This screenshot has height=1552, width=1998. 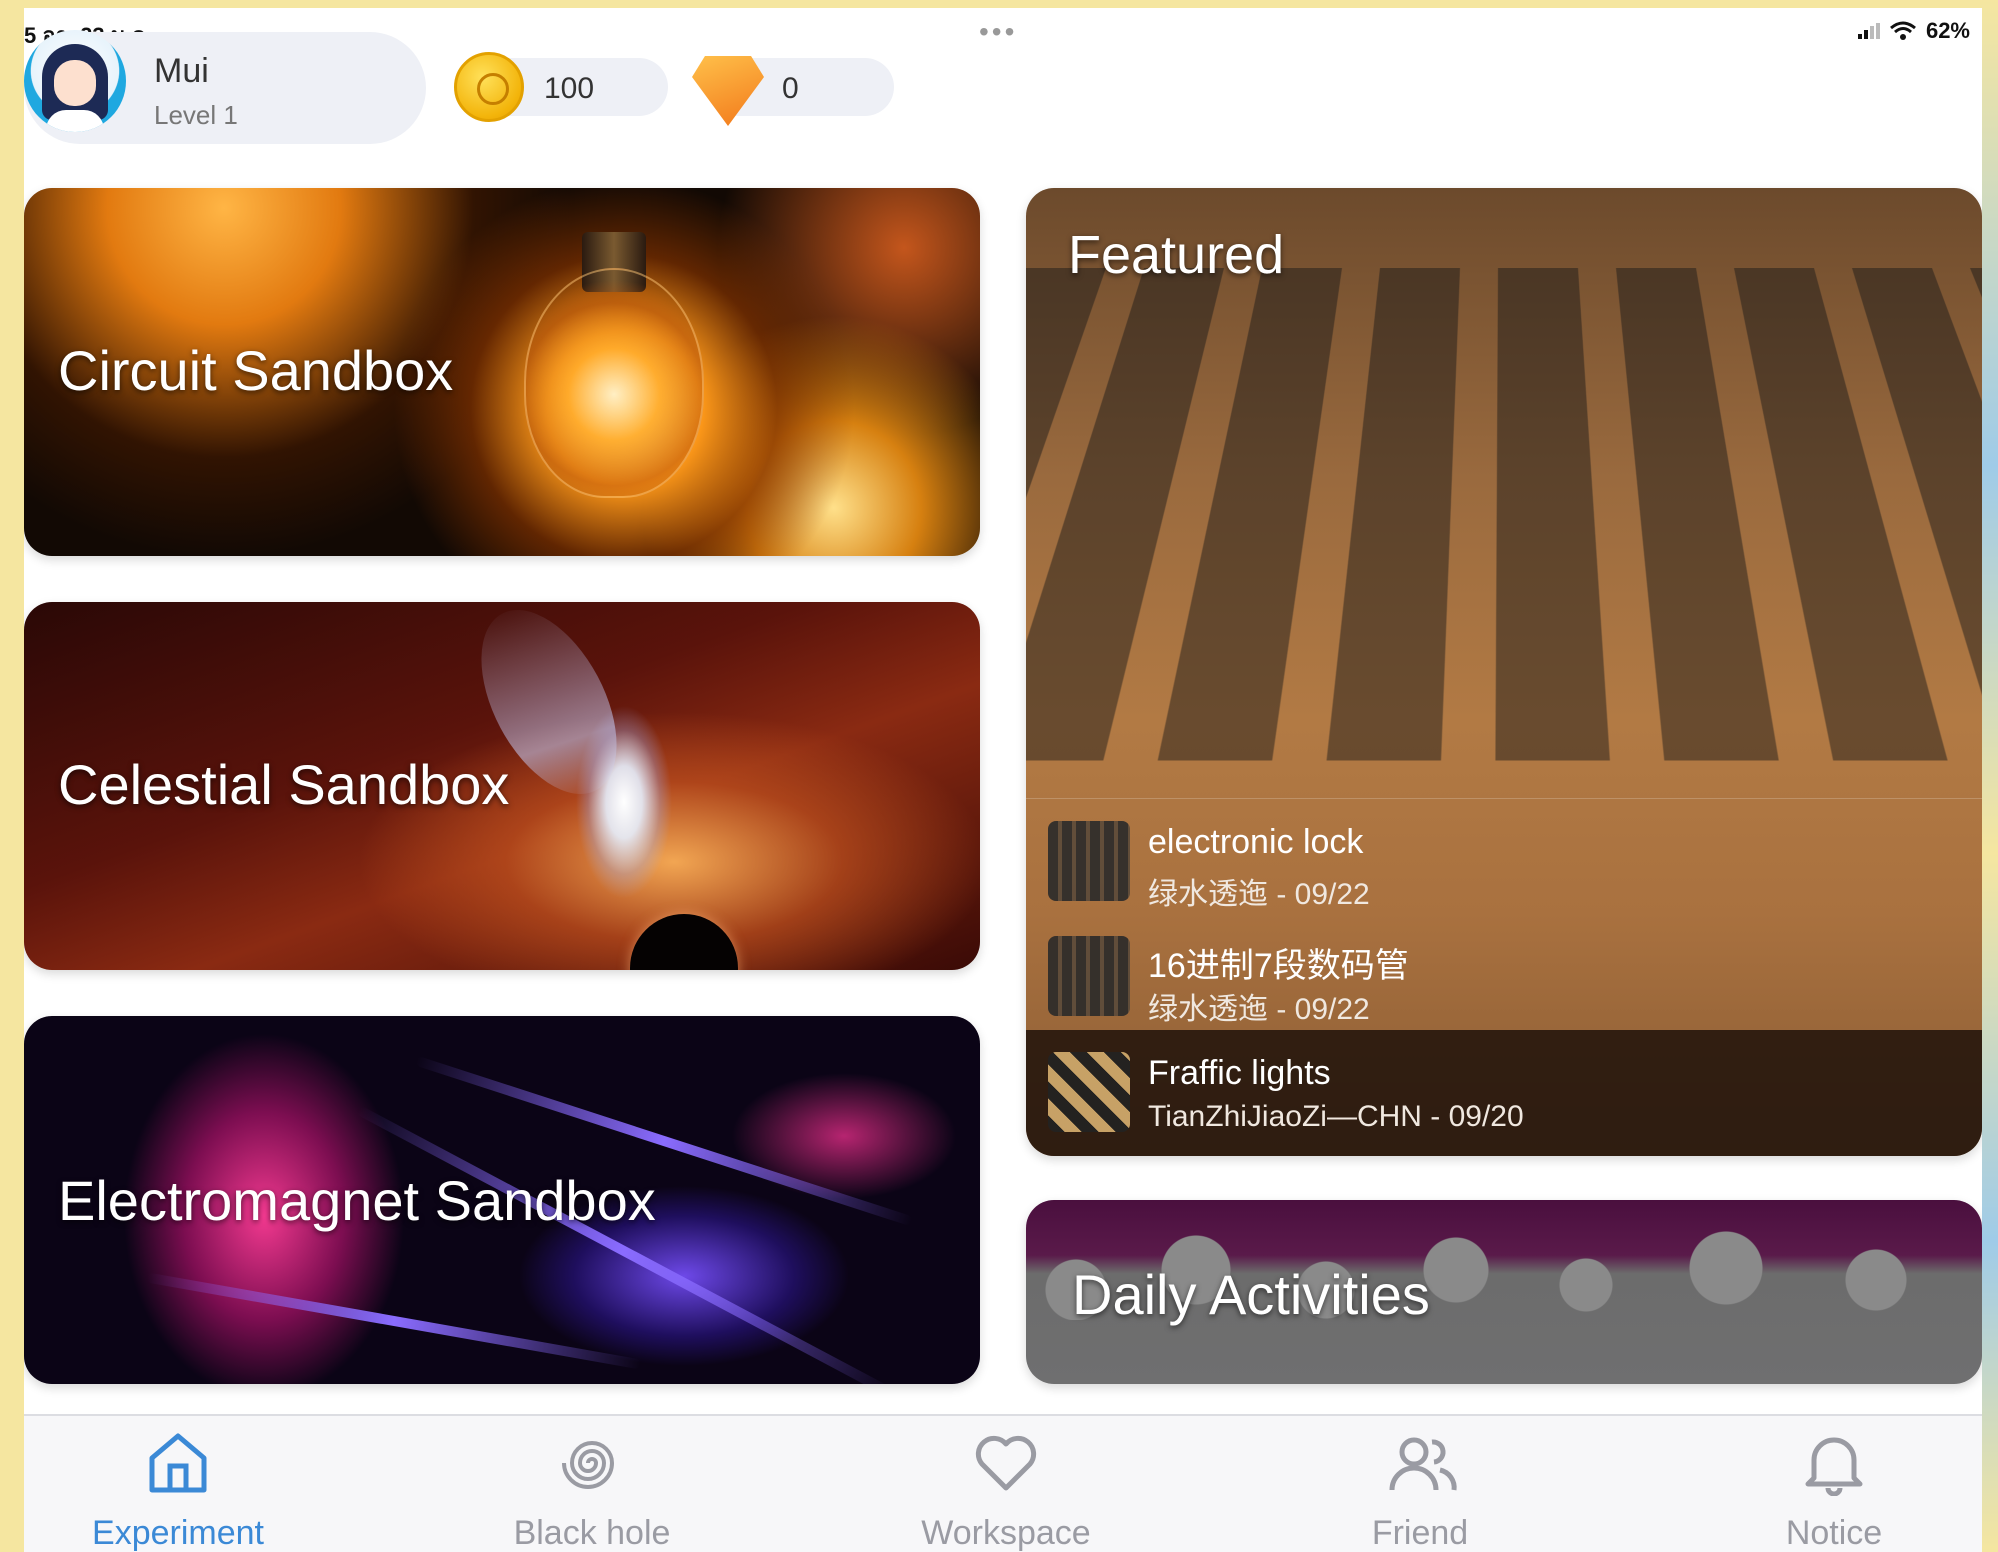 I want to click on nav-item-black-hole: Black hole, so click(x=592, y=1484).